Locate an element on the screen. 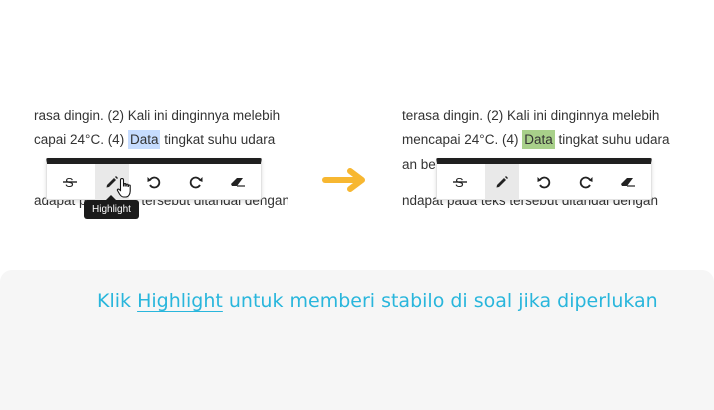 The image size is (714, 410). text-line-2: capai 24°C. (4) Data tingkat suhu udara is located at coordinates (155, 139).